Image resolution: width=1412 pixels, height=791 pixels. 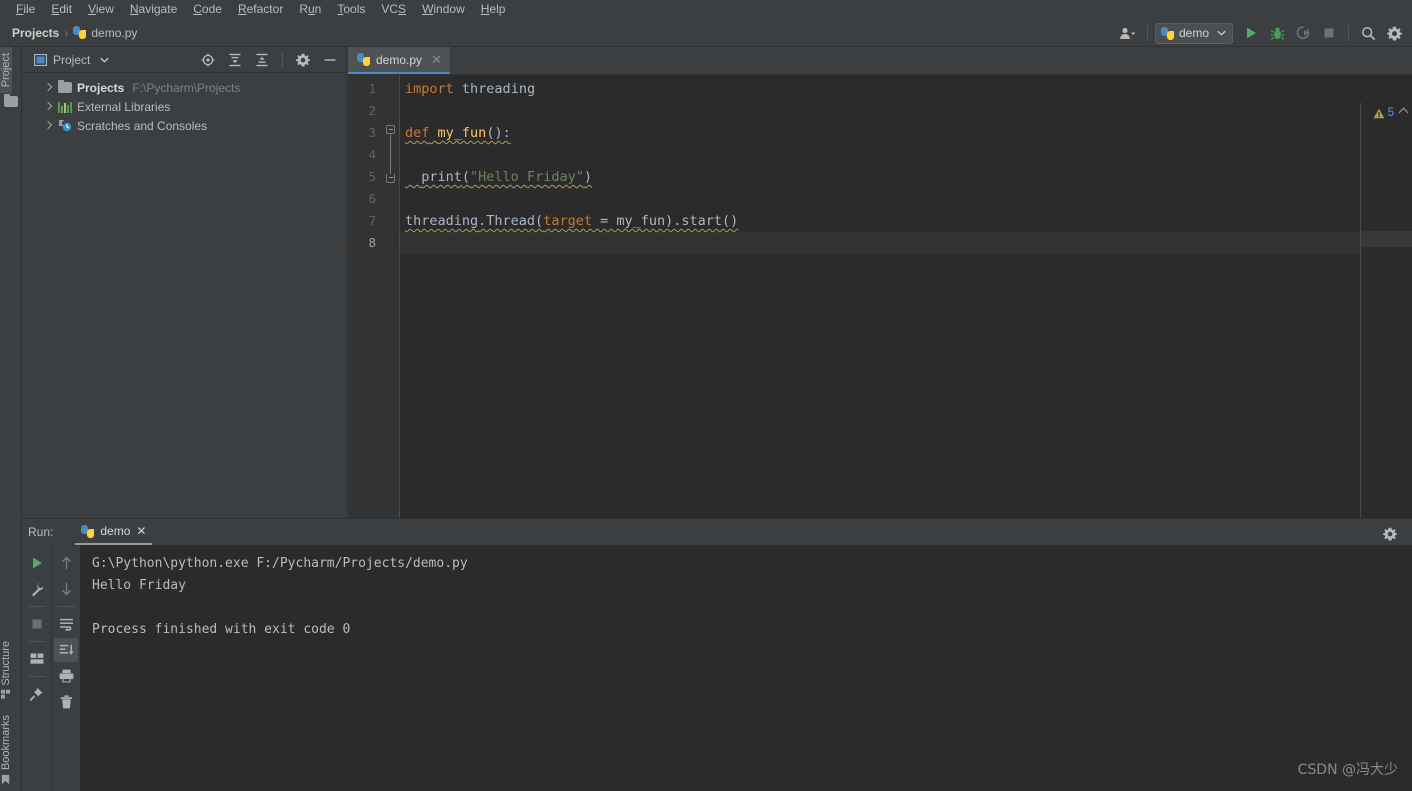 What do you see at coordinates (124, 106) in the screenshot?
I see `tree-node-label: External Libraries` at bounding box center [124, 106].